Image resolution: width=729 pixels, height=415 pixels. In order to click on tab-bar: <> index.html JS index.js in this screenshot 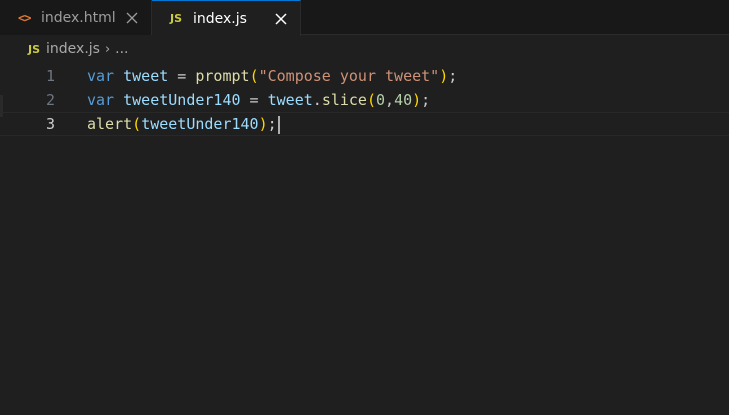, I will do `click(364, 18)`.